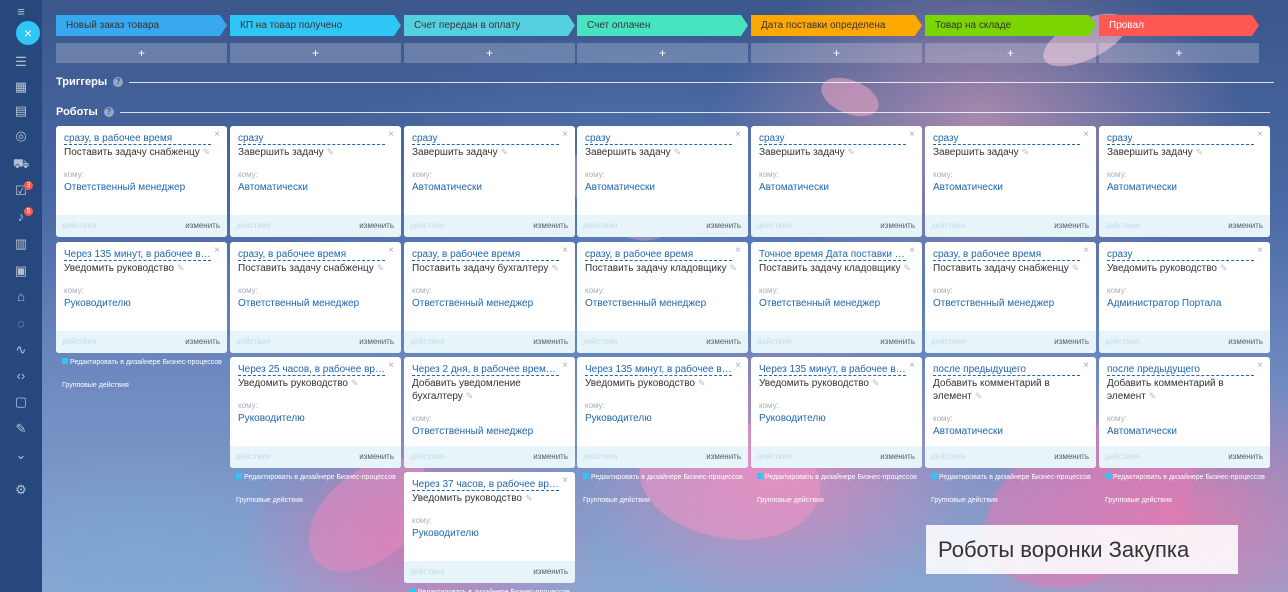 This screenshot has height=592, width=1288. I want to click on close-slider-button: ×, so click(28, 33).